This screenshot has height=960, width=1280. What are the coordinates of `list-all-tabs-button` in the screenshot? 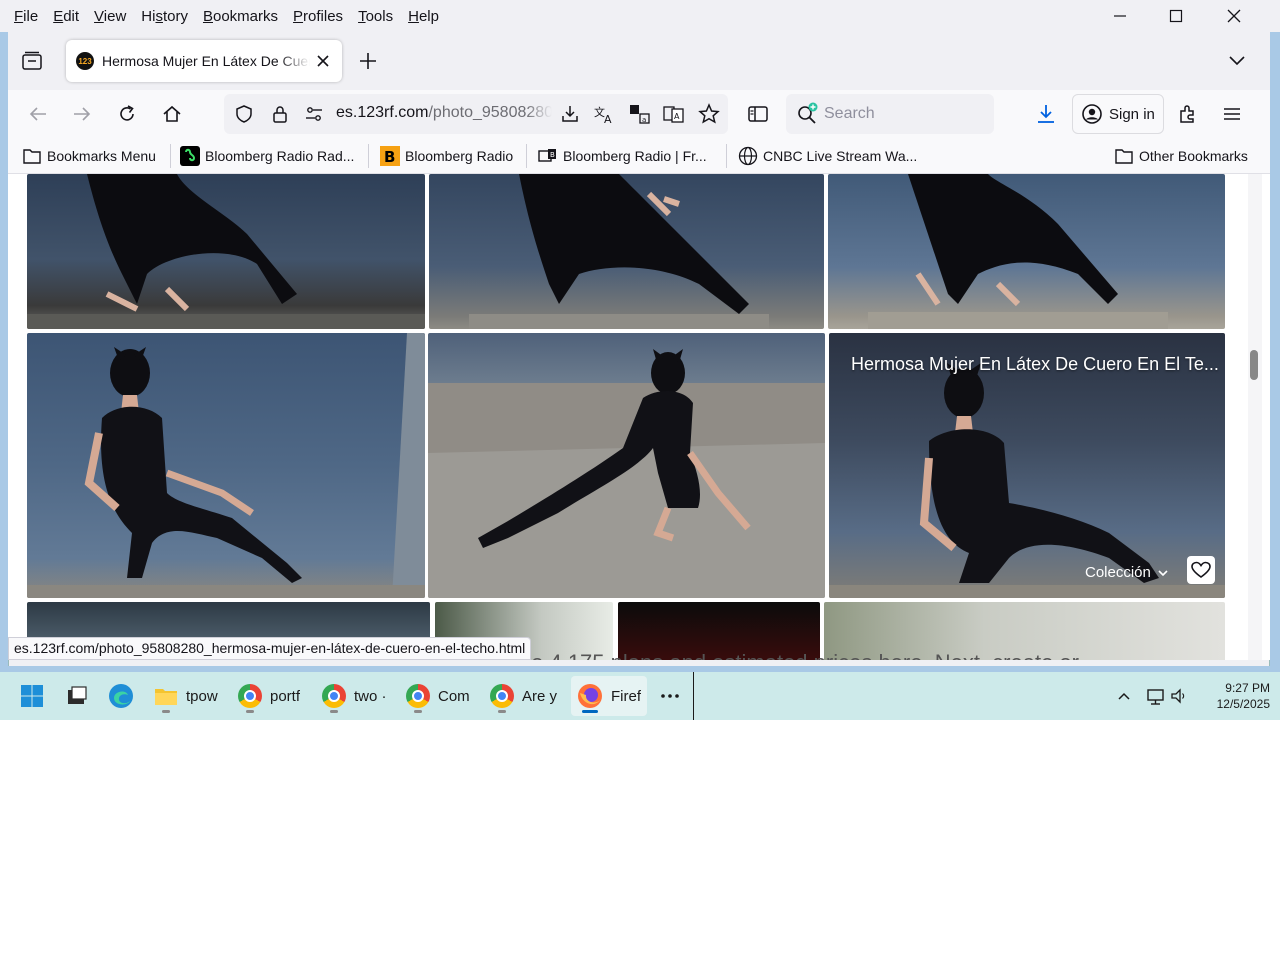 It's located at (1237, 63).